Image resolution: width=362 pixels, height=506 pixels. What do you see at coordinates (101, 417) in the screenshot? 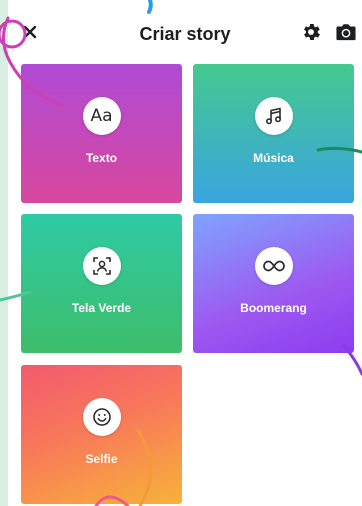
I see `smiley-face-icon` at bounding box center [101, 417].